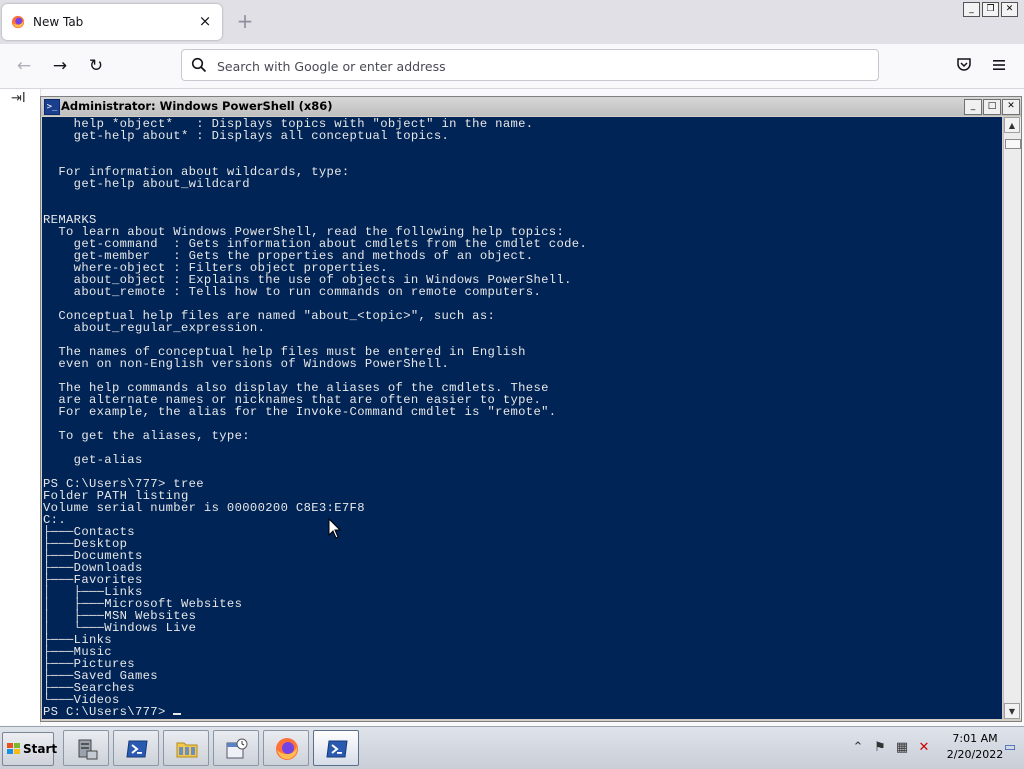 Image resolution: width=1024 pixels, height=769 pixels. What do you see at coordinates (512, 22) in the screenshot?
I see `browser-tab-bar: New Tab × + _ ❐ ✕` at bounding box center [512, 22].